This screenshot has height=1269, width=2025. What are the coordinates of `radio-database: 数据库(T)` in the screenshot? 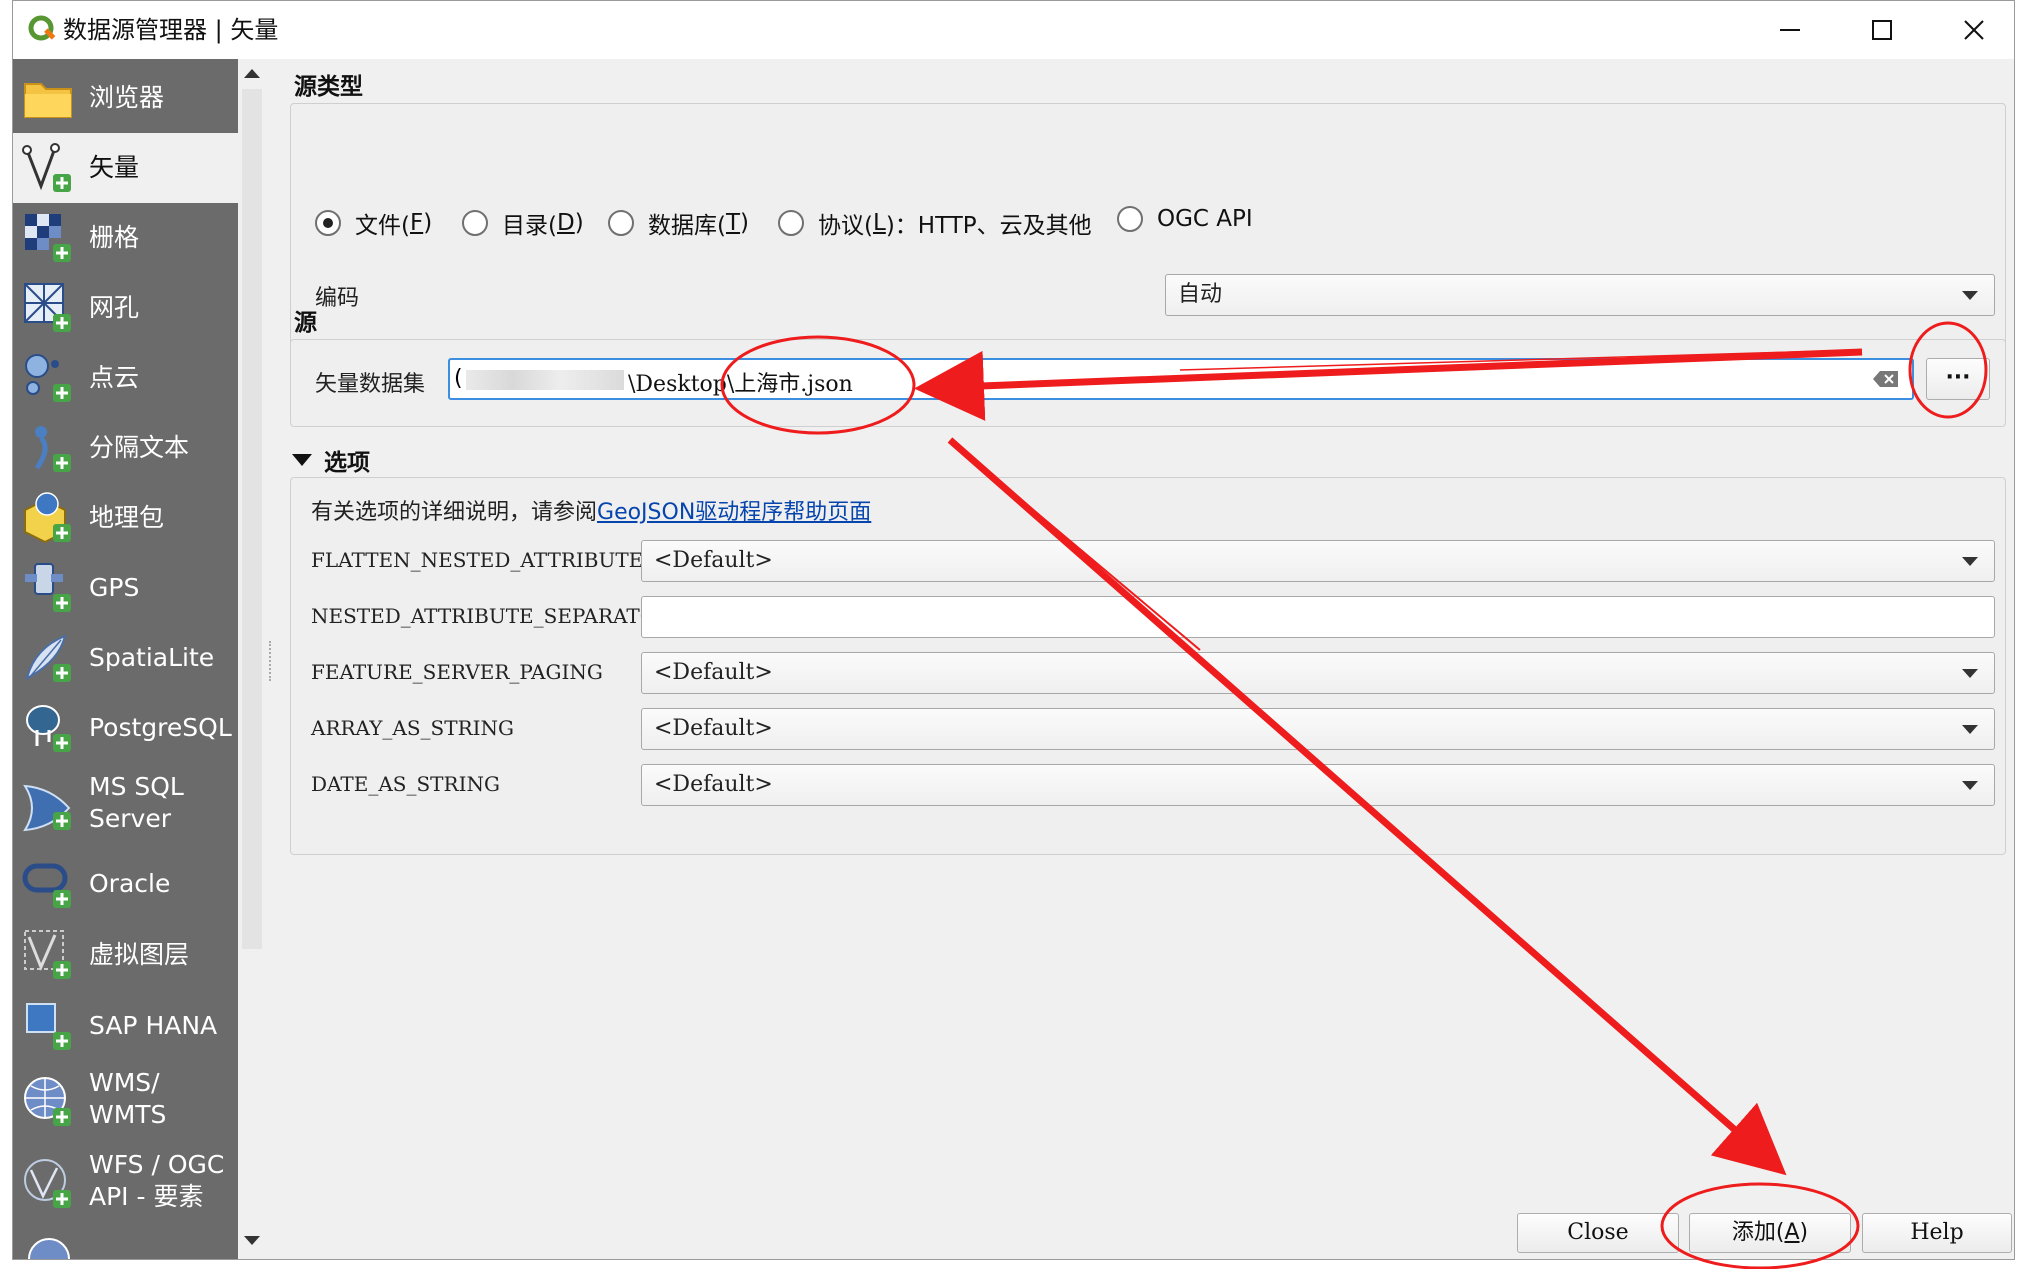 It's located at (678, 223).